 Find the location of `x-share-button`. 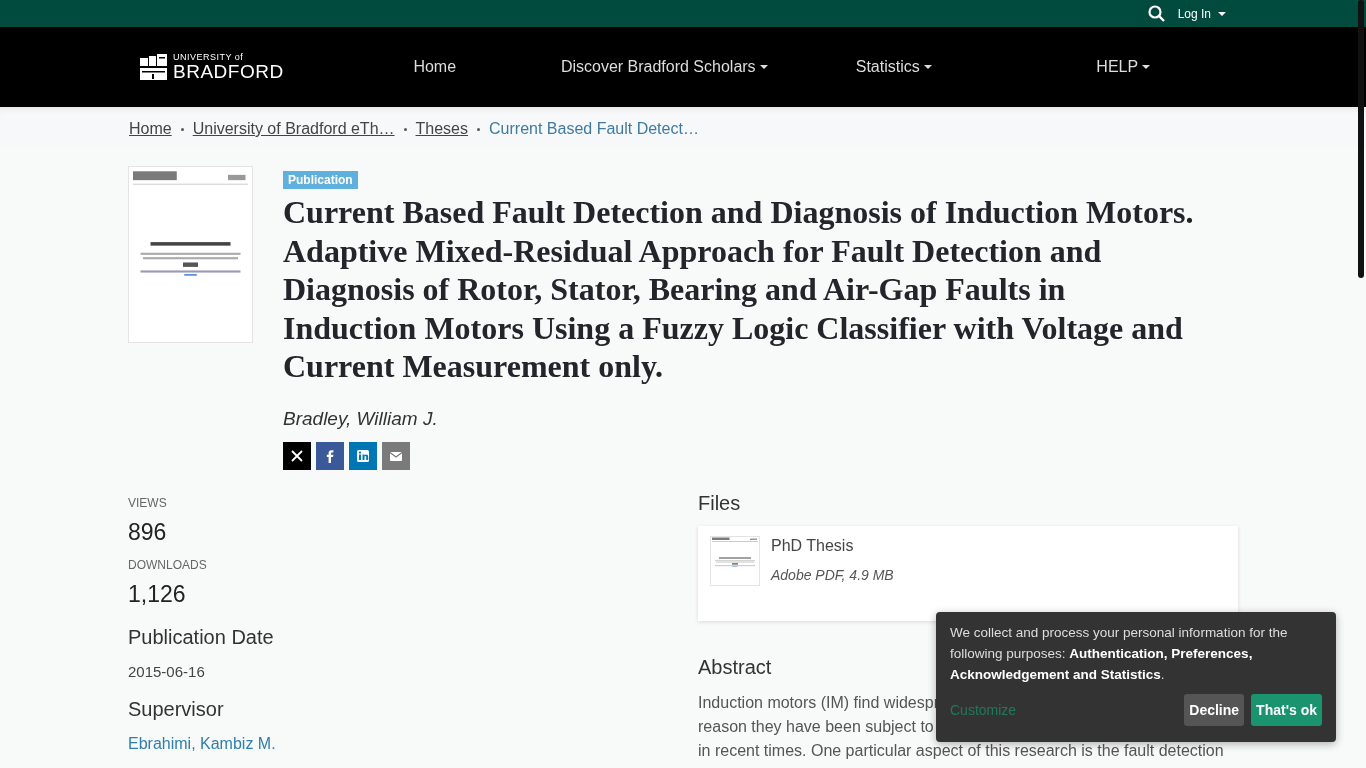

x-share-button is located at coordinates (297, 455).